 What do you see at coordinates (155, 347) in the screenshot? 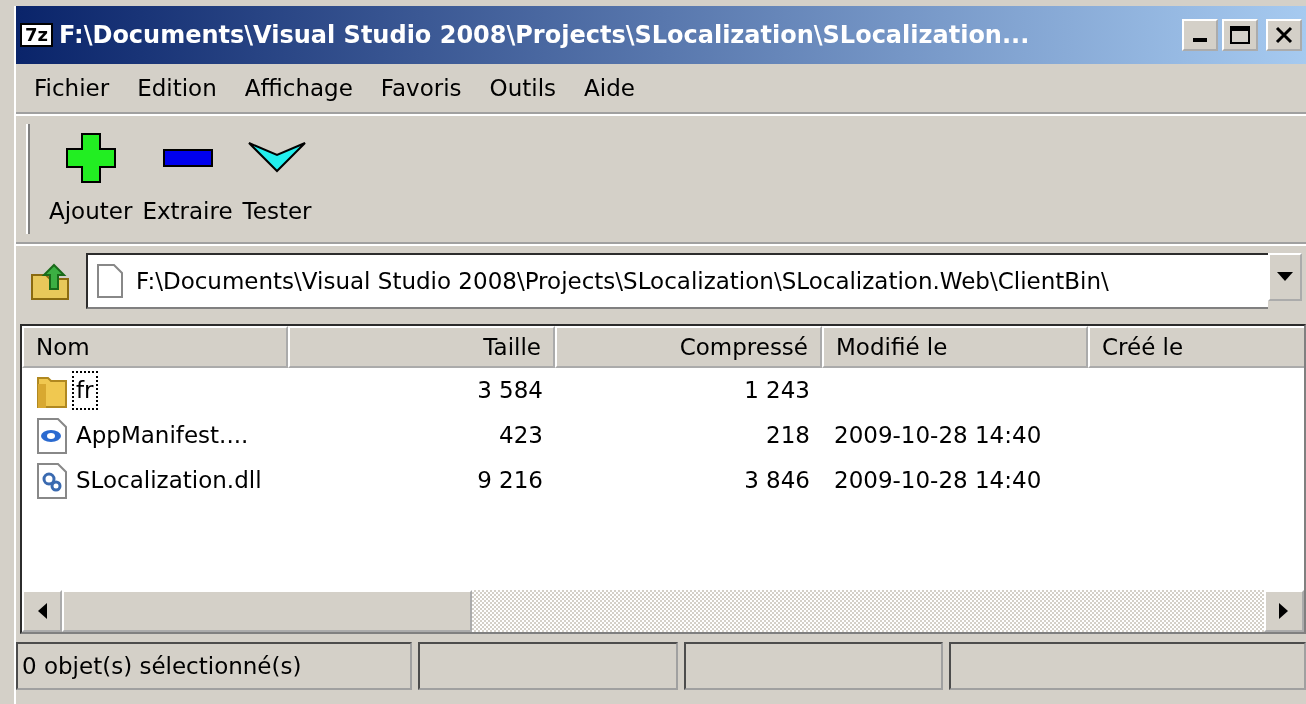
I see `column-header: Nom` at bounding box center [155, 347].